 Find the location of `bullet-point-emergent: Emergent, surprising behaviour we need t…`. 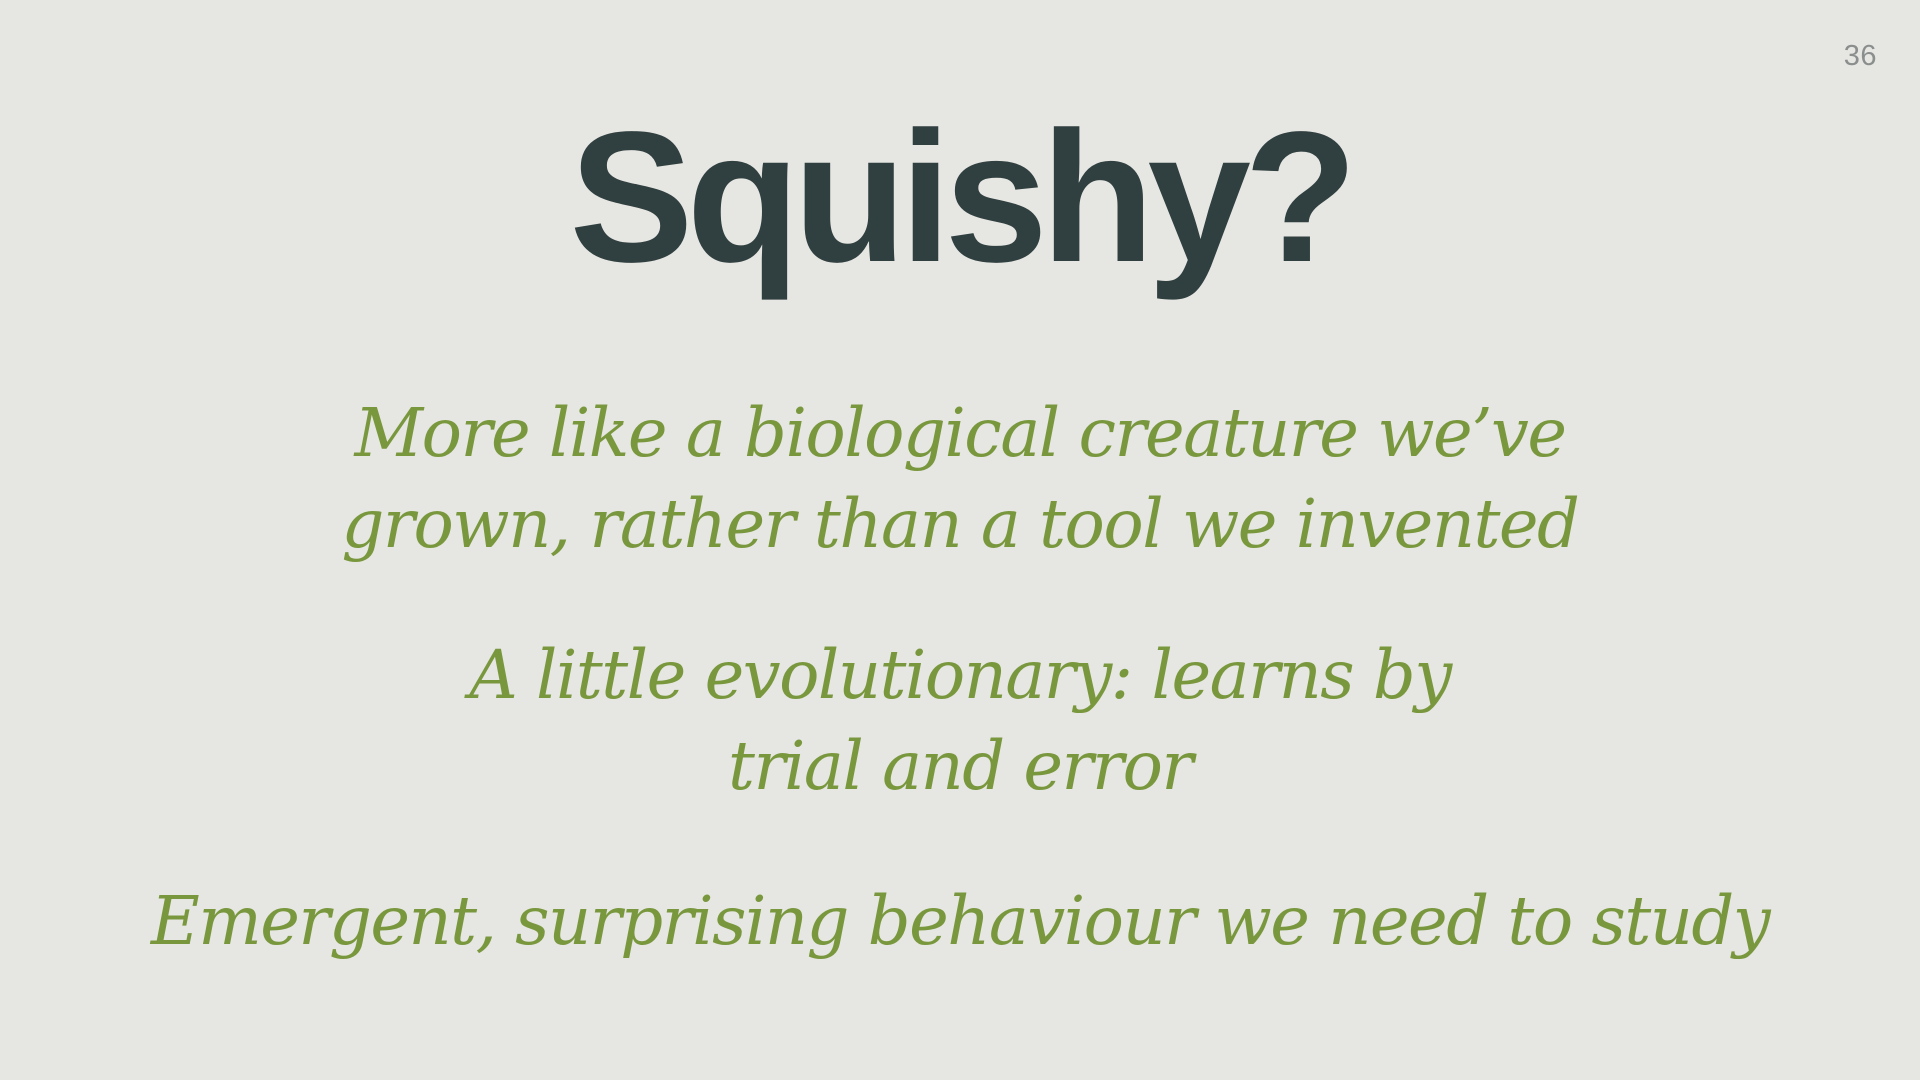

bullet-point-emergent: Emergent, surprising behaviour we need t… is located at coordinates (960, 921).